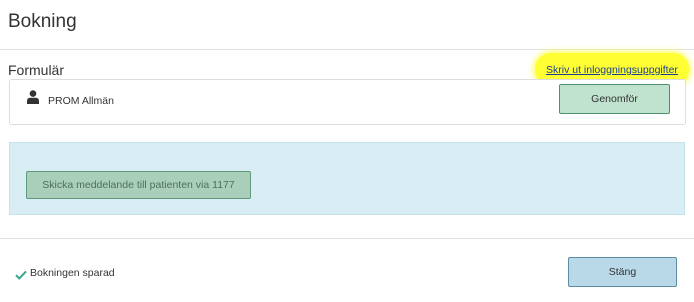 The image size is (694, 302). Describe the element at coordinates (622, 272) in the screenshot. I see `close-button: Stäng` at that location.